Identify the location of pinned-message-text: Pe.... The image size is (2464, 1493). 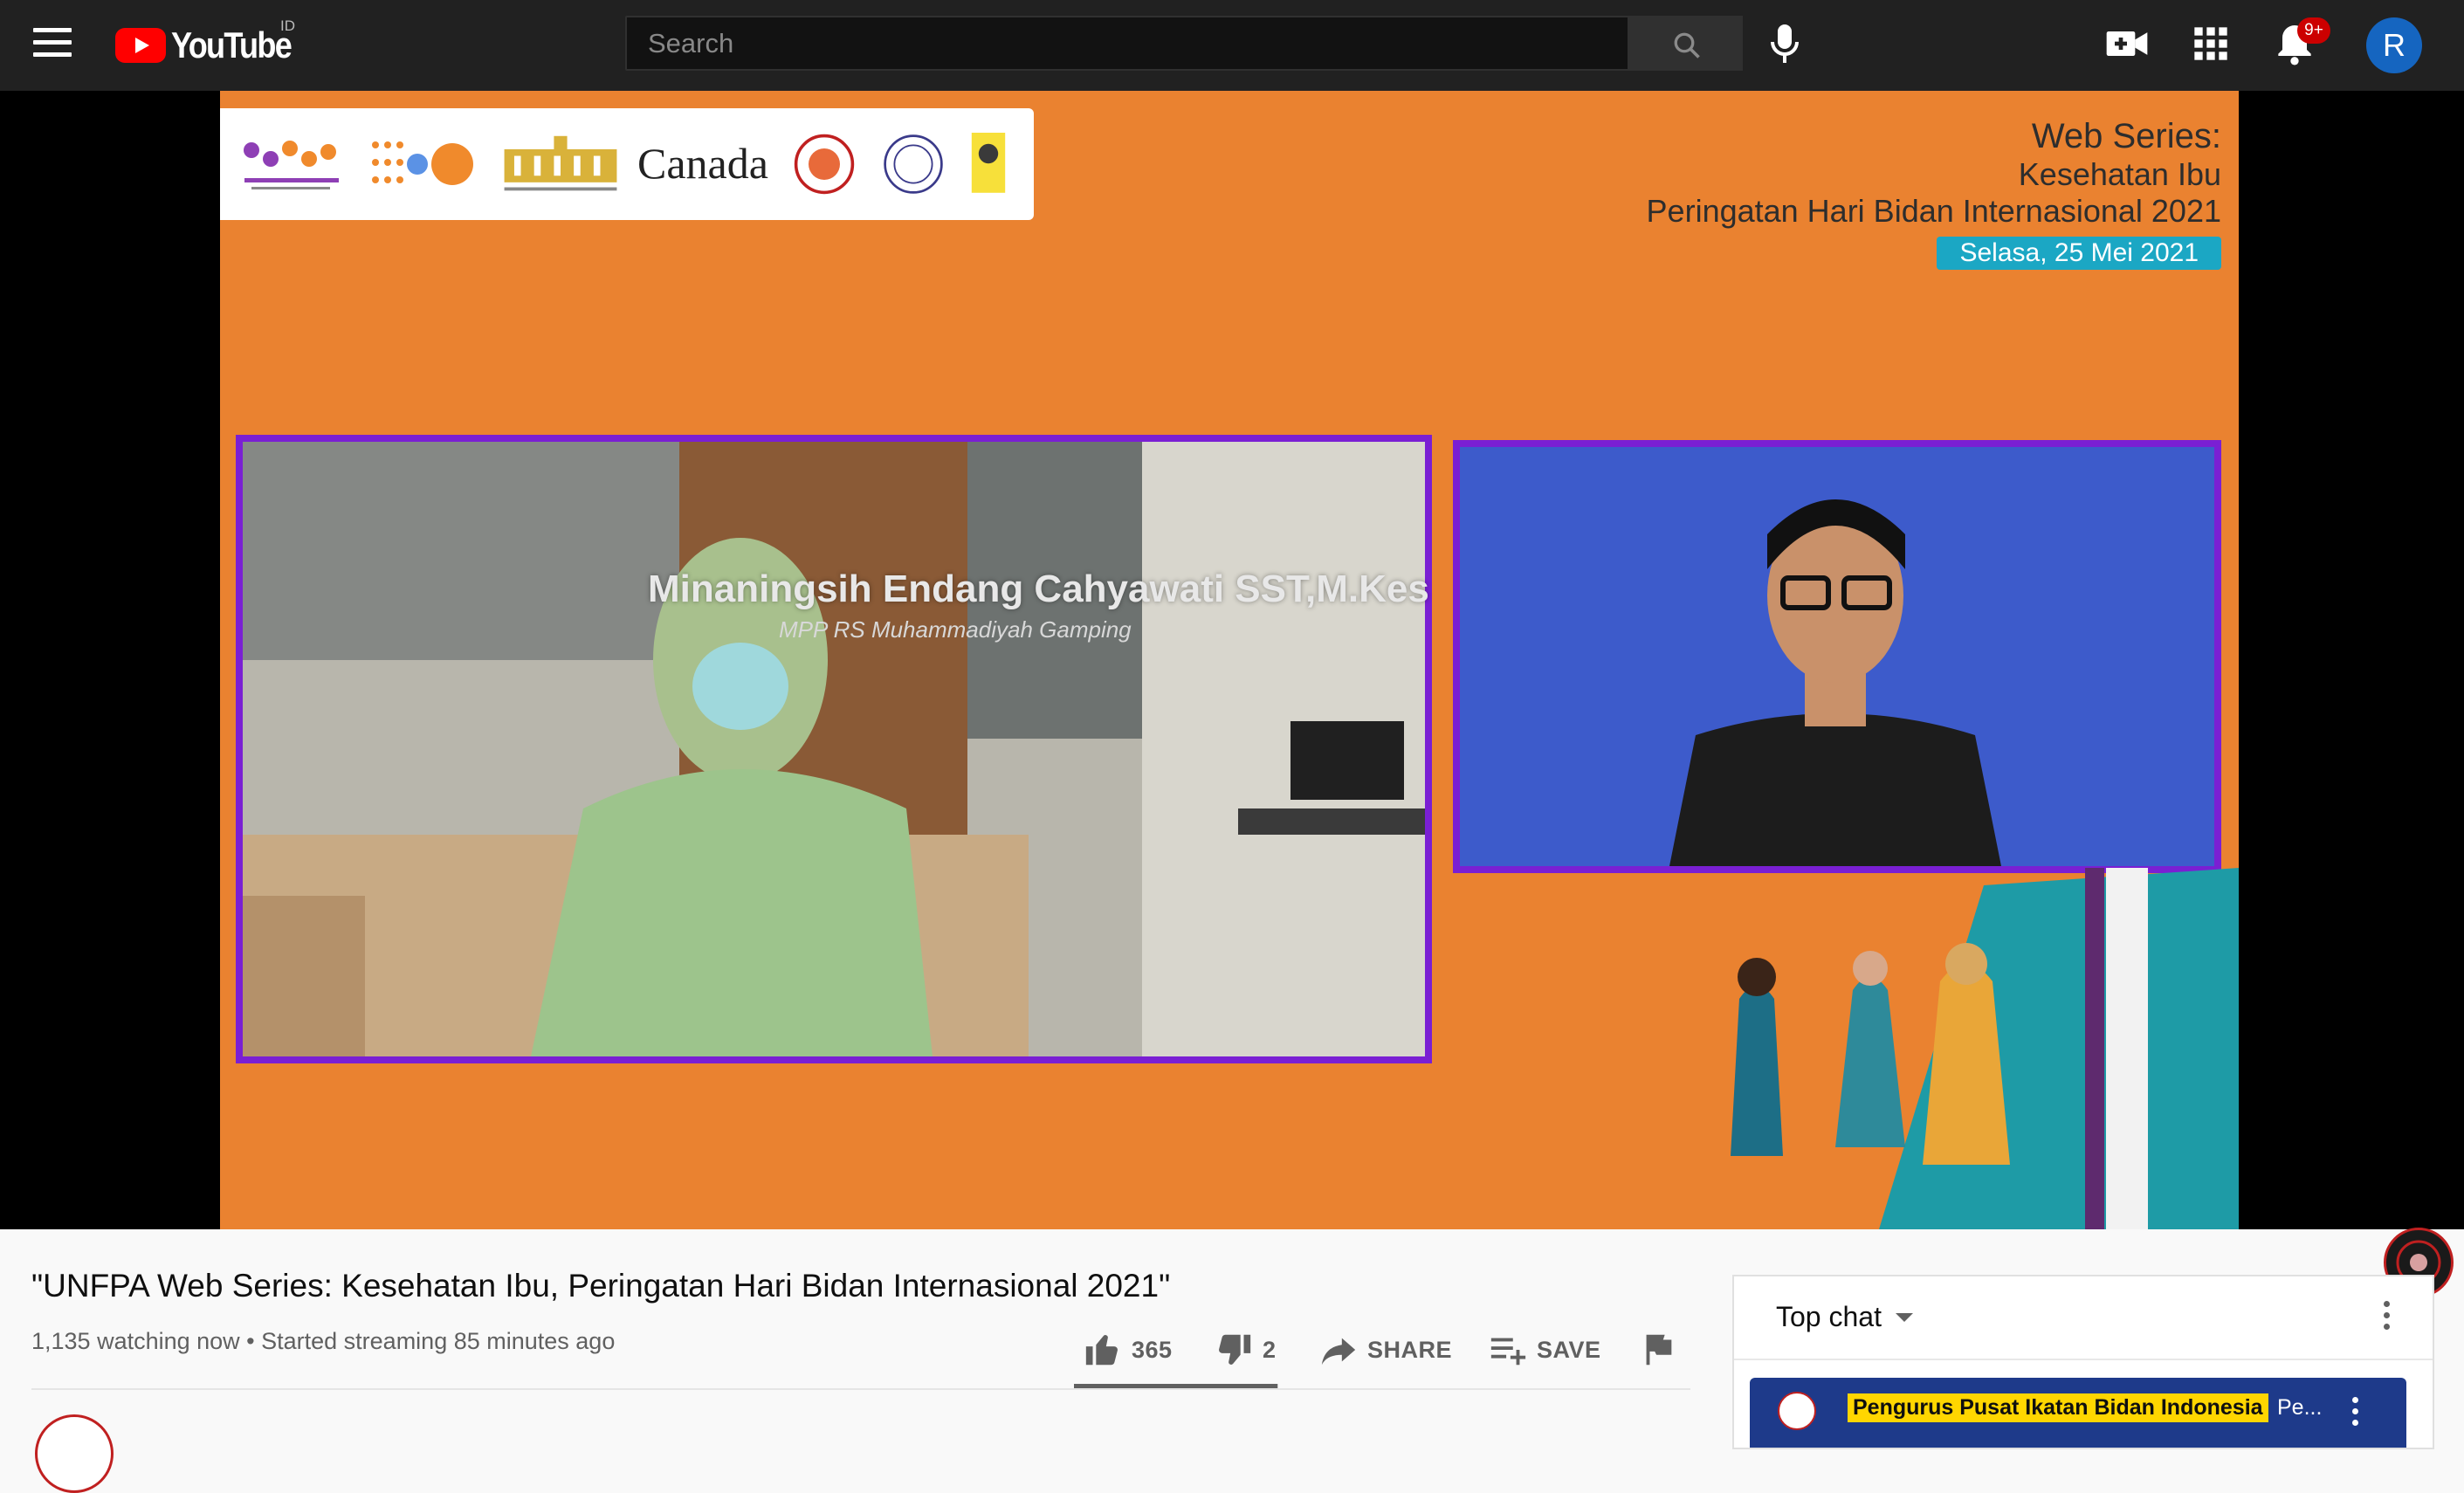
(2300, 1407).